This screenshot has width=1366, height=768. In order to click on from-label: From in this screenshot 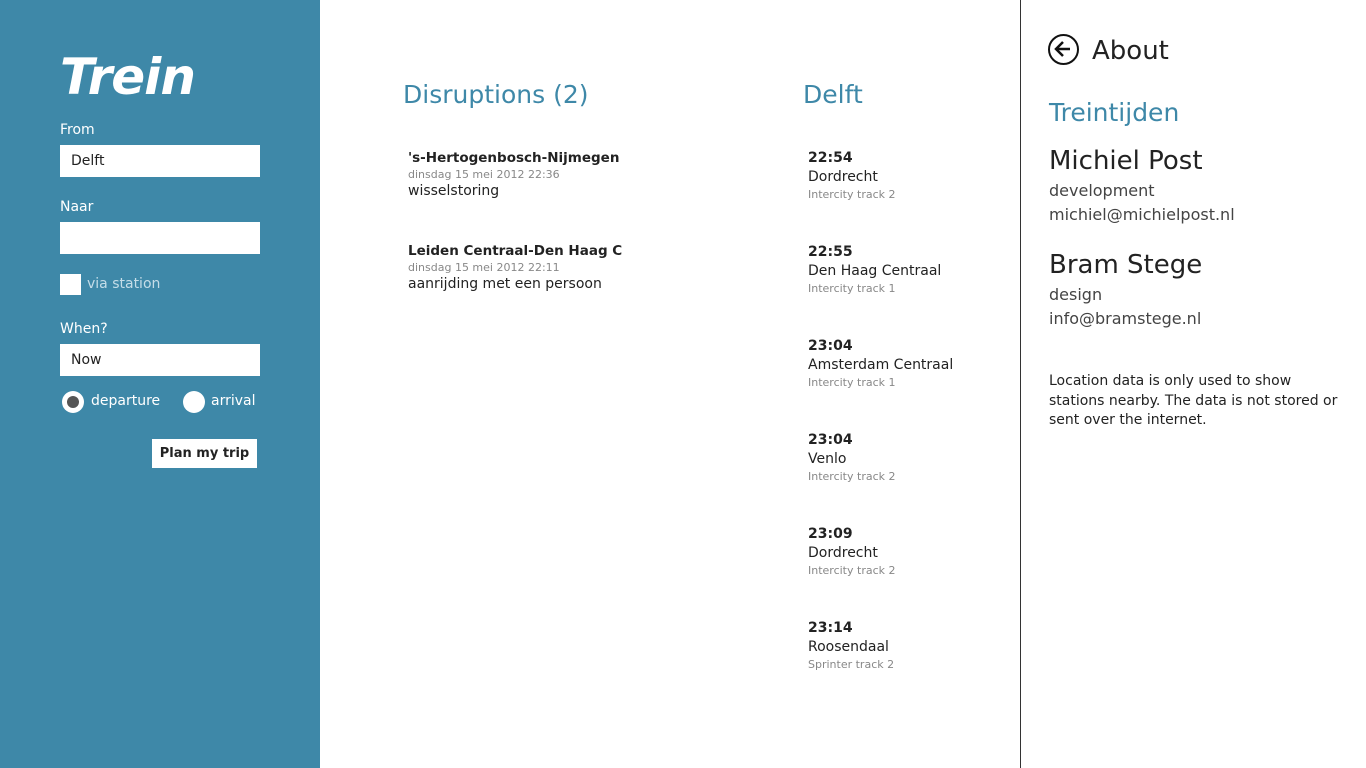, I will do `click(77, 130)`.